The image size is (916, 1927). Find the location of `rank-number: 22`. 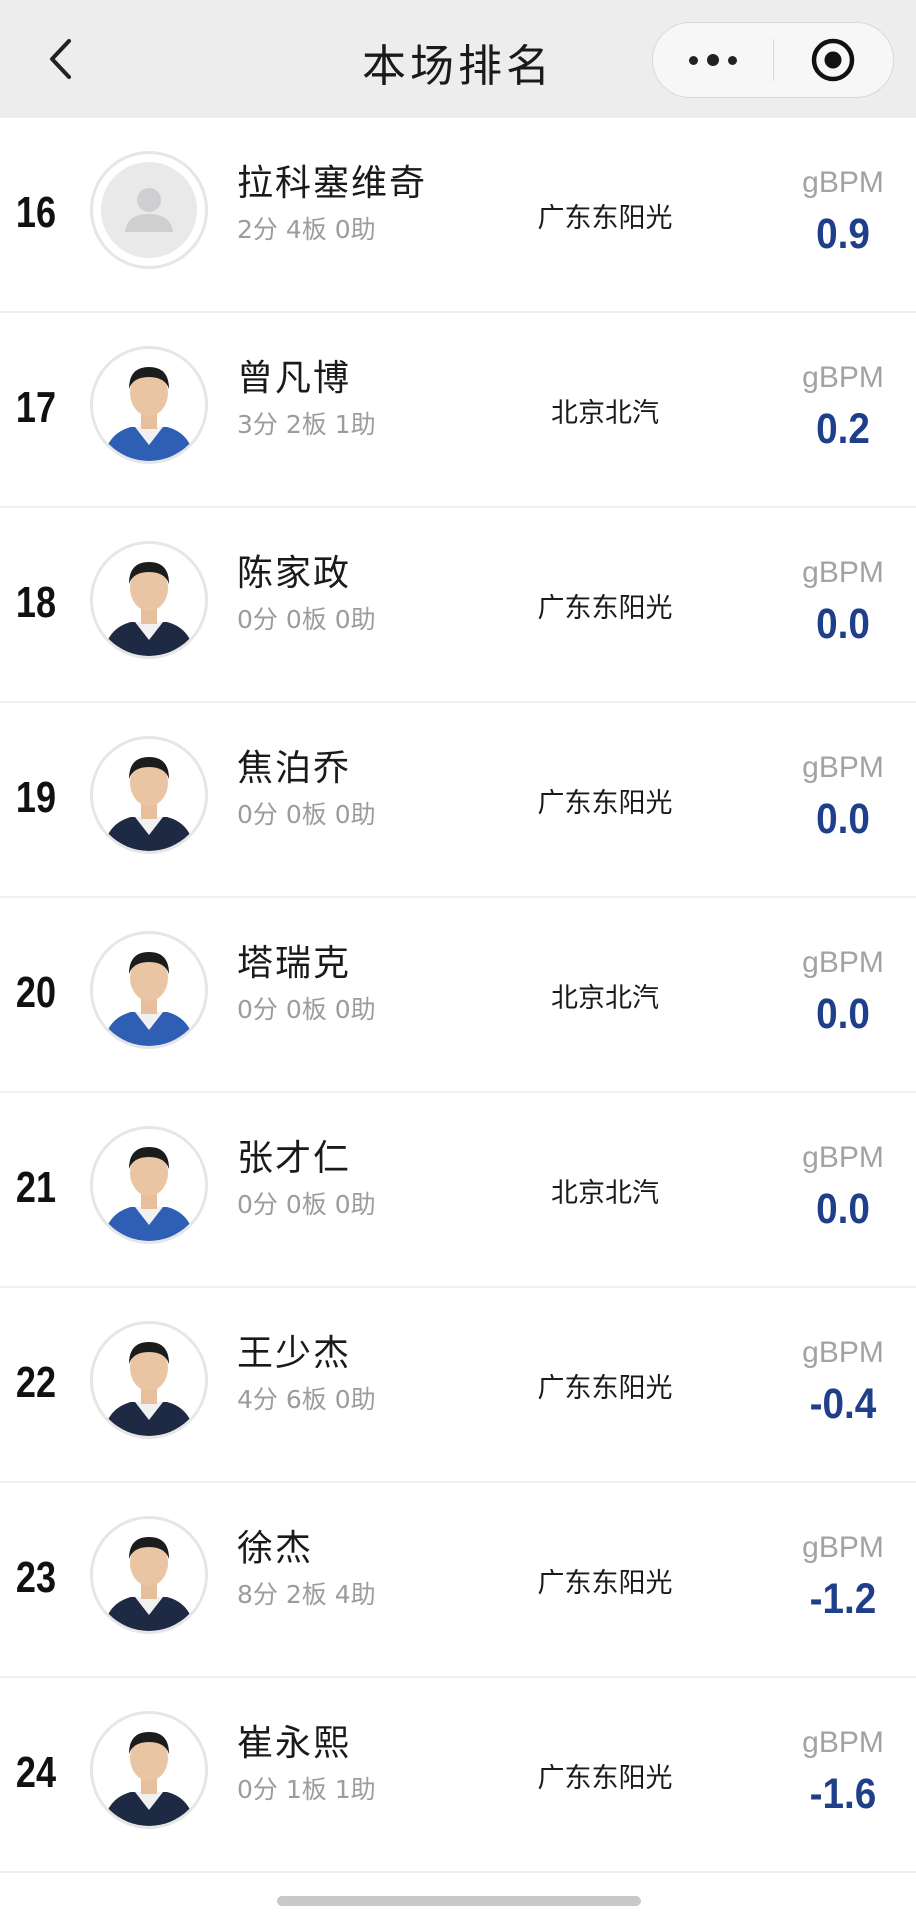

rank-number: 22 is located at coordinates (36, 1382).